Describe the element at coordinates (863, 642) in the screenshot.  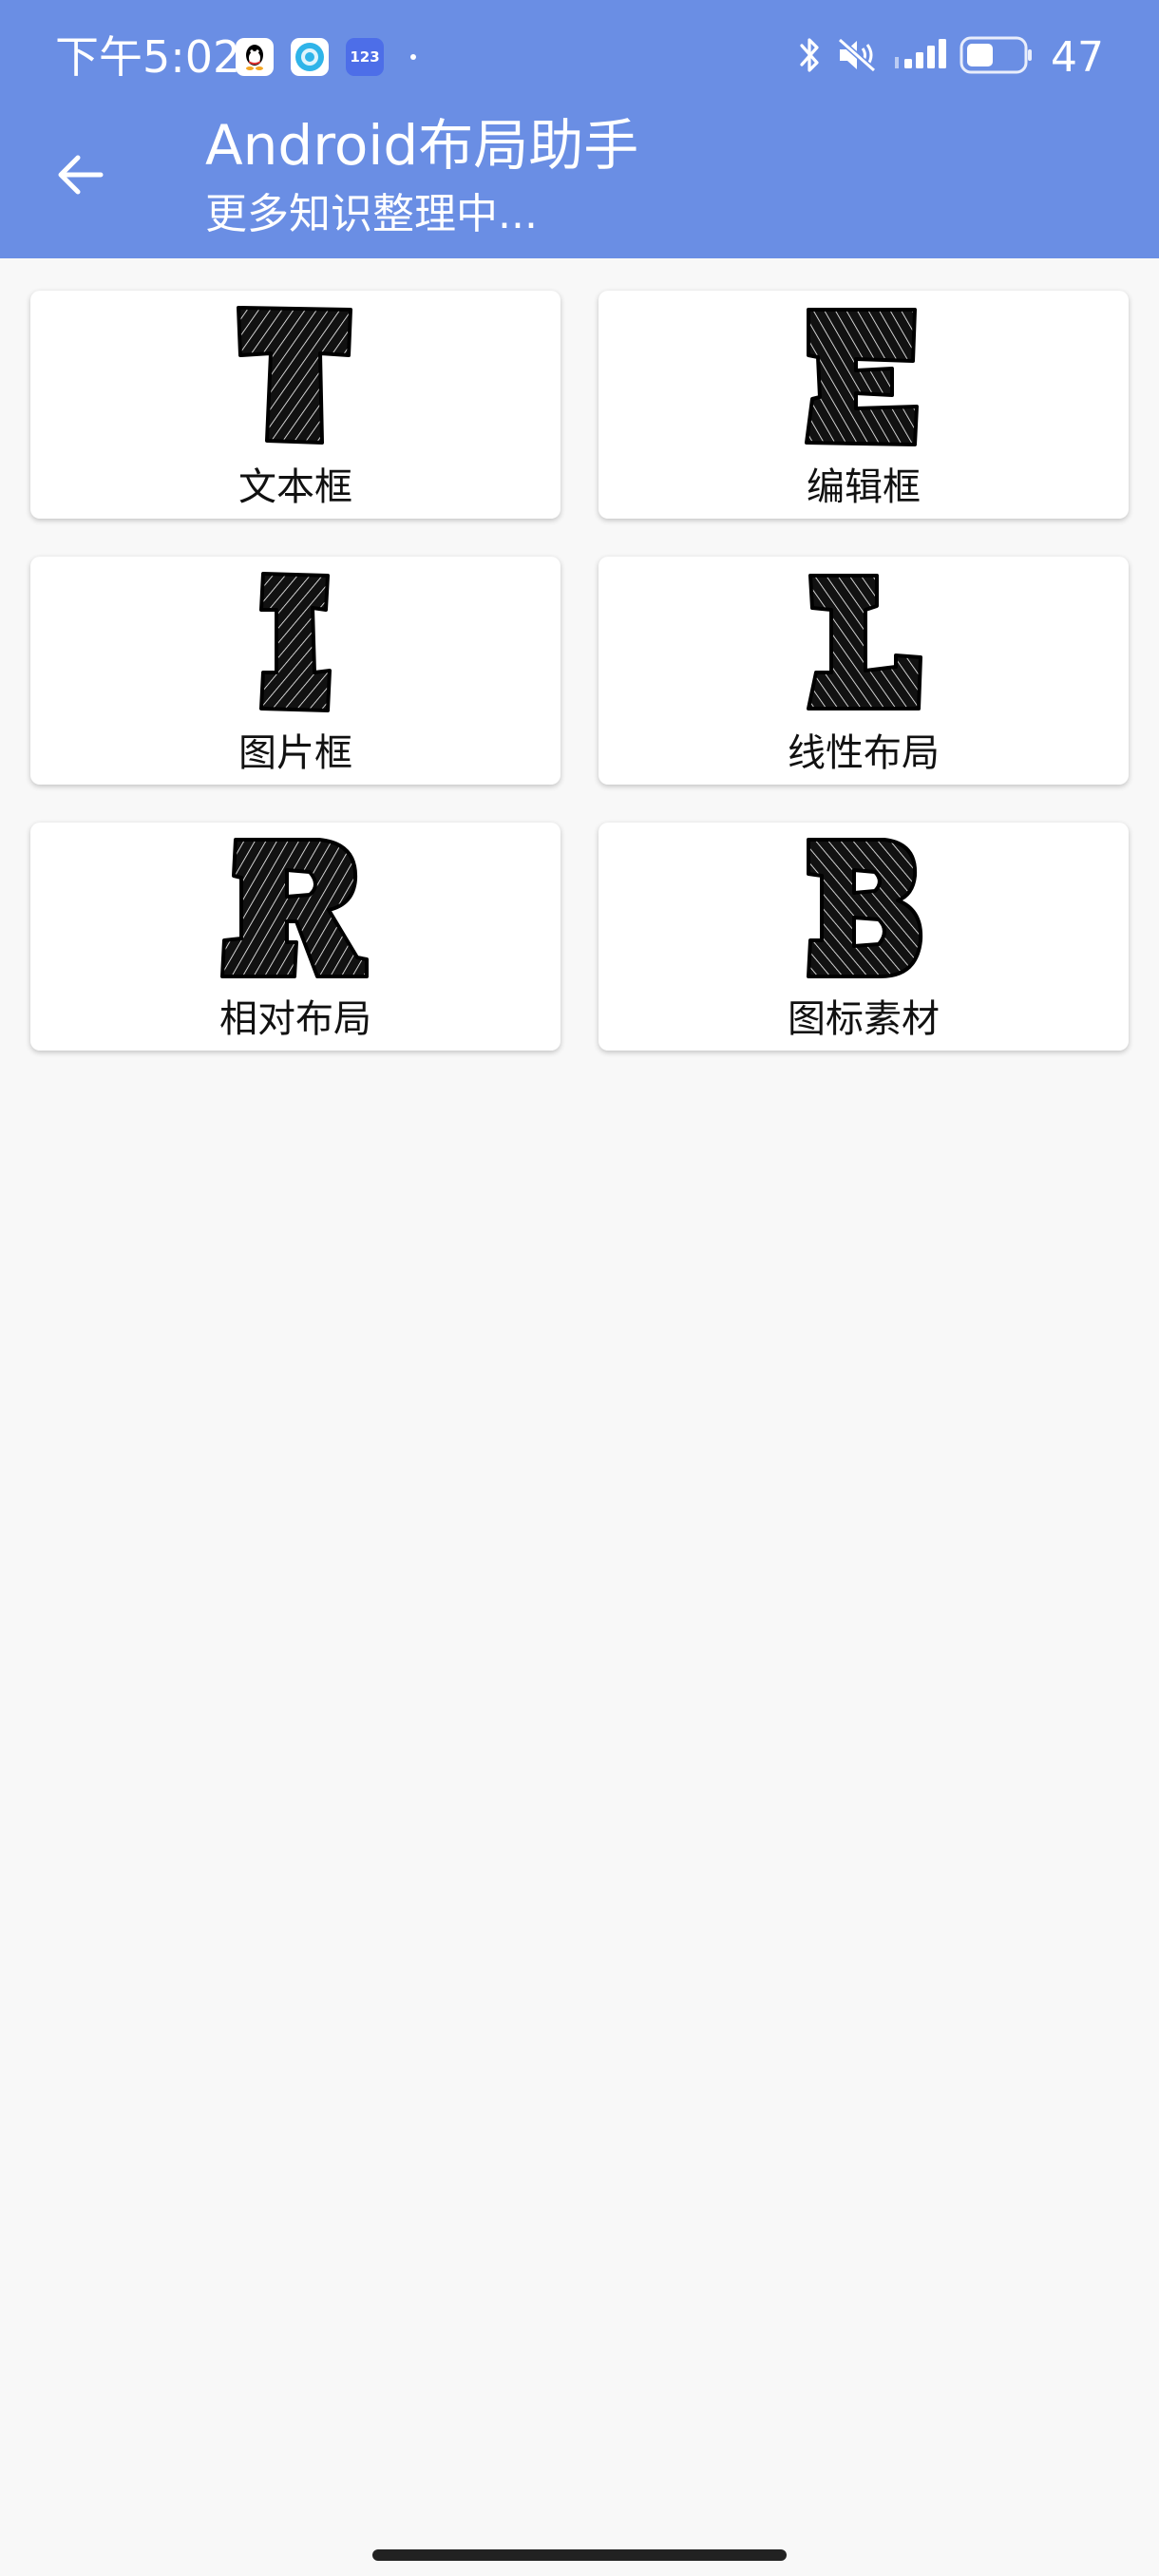
I see `letter-l-icon` at that location.